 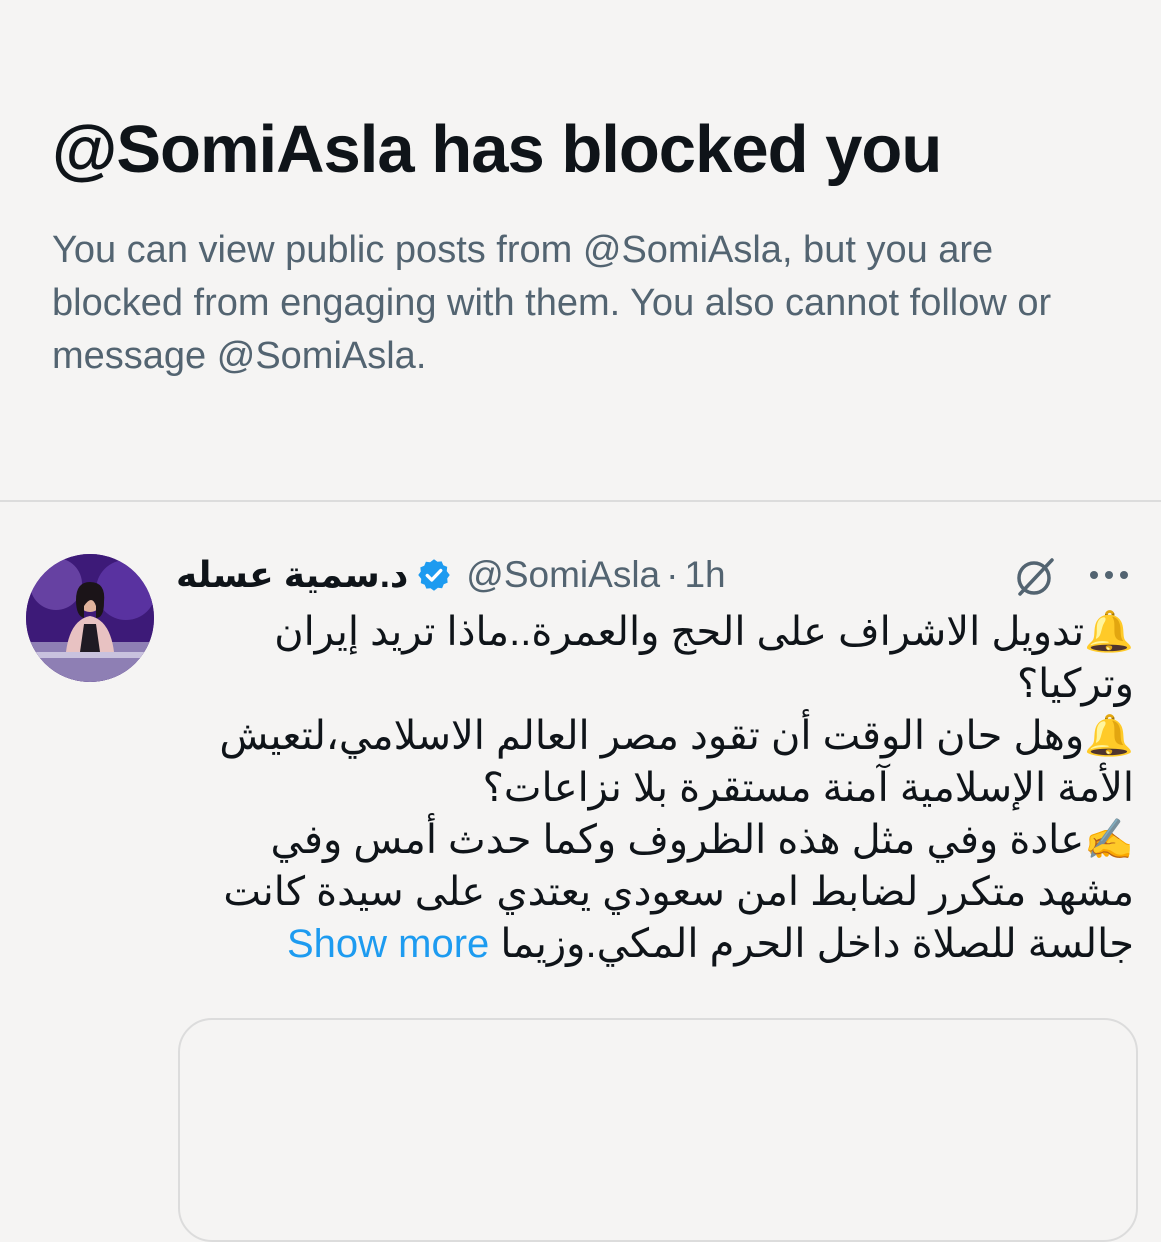 I want to click on blocked-title: @SomiAsla has blocked you, so click(x=497, y=149).